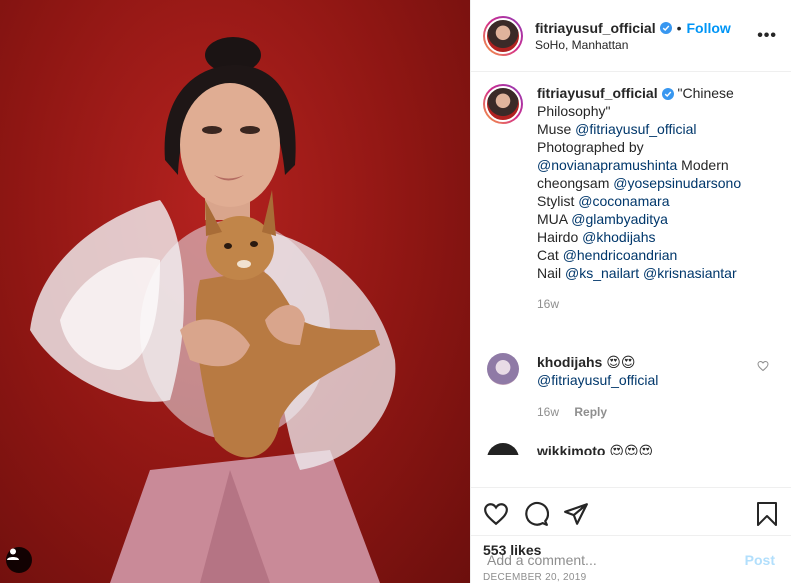 This screenshot has height=583, width=791. What do you see at coordinates (569, 362) in the screenshot?
I see `comment-username: khodijahs` at bounding box center [569, 362].